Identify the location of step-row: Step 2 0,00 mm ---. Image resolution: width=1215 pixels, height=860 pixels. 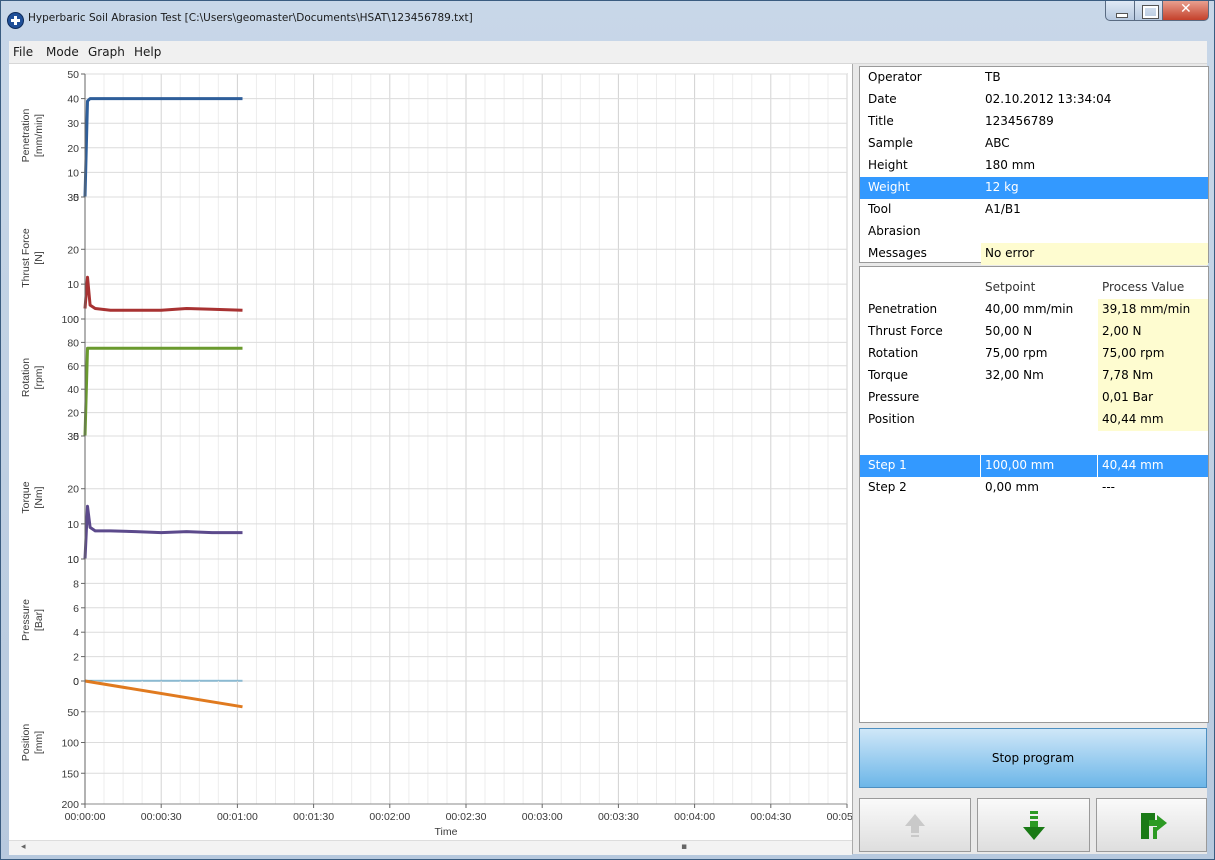
(1034, 488).